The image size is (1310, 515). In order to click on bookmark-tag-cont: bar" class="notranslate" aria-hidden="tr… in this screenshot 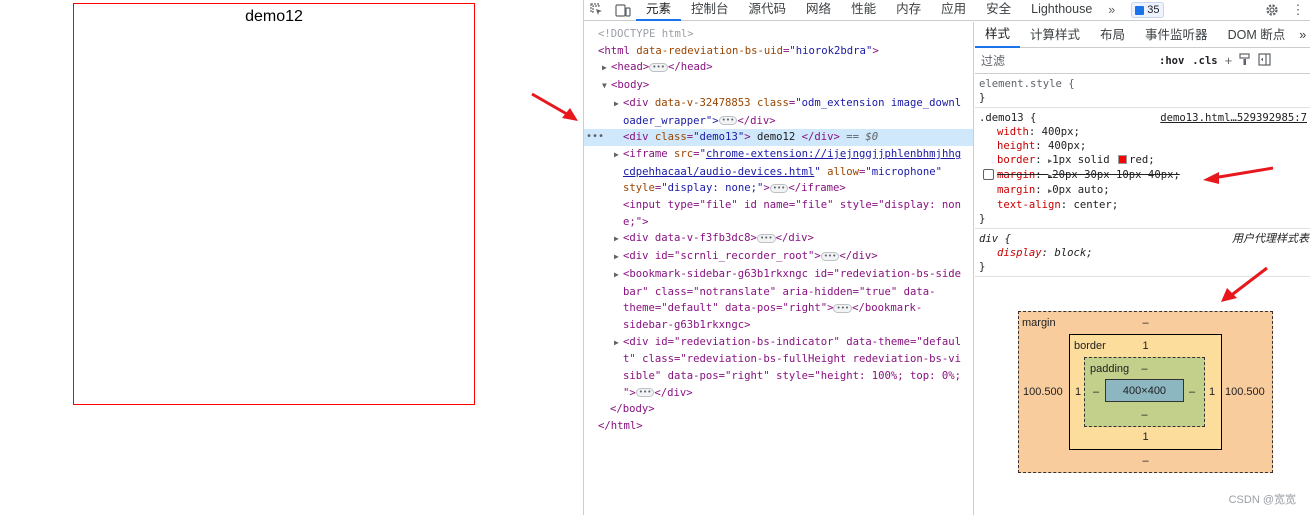, I will do `click(779, 291)`.